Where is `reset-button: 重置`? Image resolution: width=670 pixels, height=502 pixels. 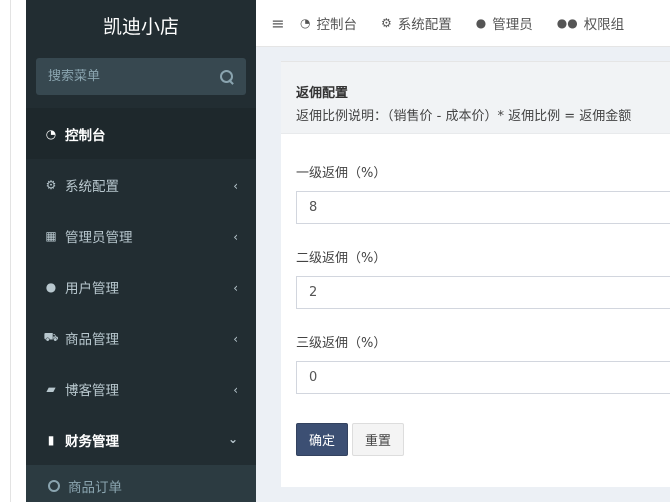 reset-button: 重置 is located at coordinates (378, 439).